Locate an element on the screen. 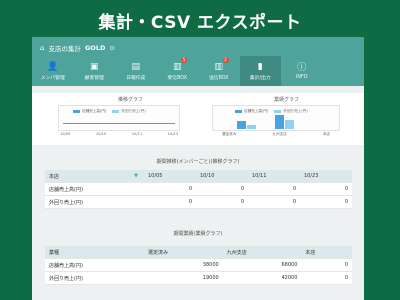  bar-chart-icon: ▮ is located at coordinates (260, 66).